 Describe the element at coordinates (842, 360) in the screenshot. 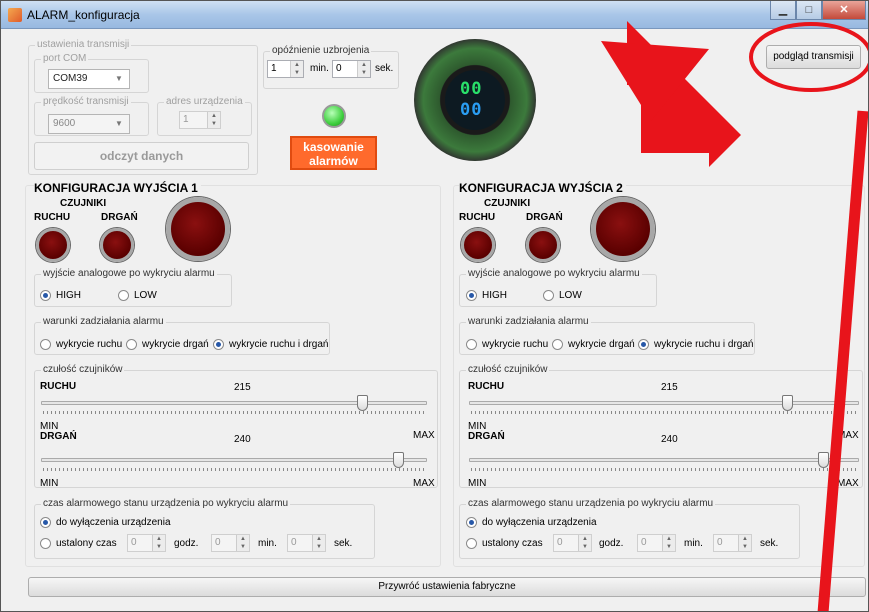

I see `red-line-icon` at that location.